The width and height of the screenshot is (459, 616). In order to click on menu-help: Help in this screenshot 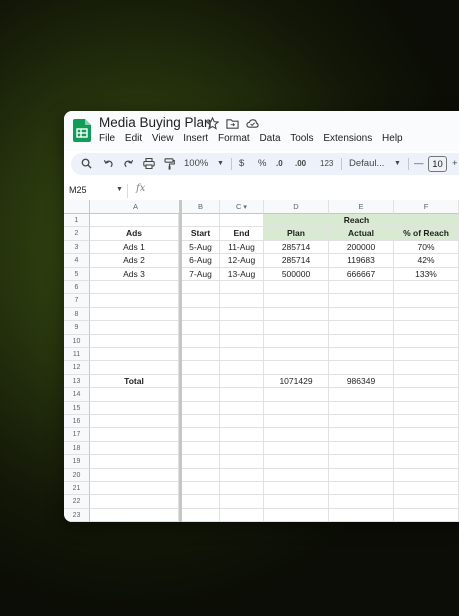, I will do `click(392, 138)`.